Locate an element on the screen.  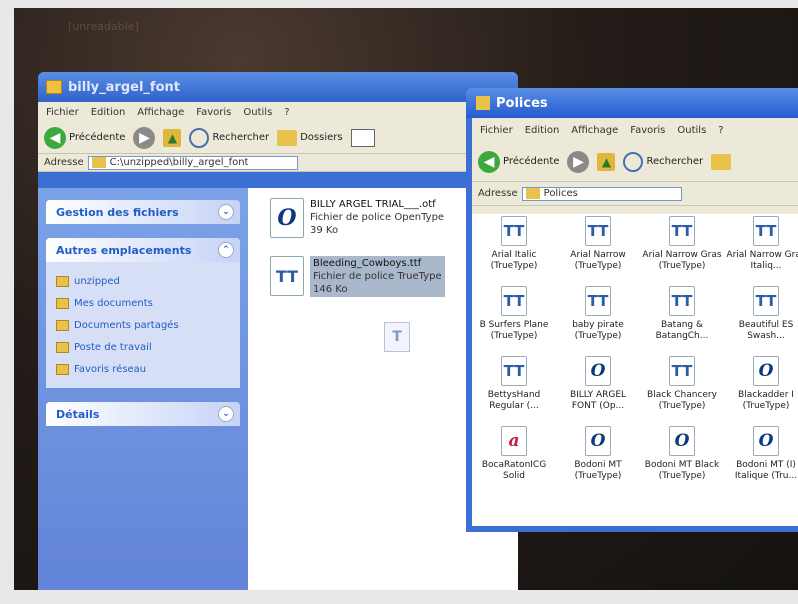
folders-icon is located at coordinates (721, 161).